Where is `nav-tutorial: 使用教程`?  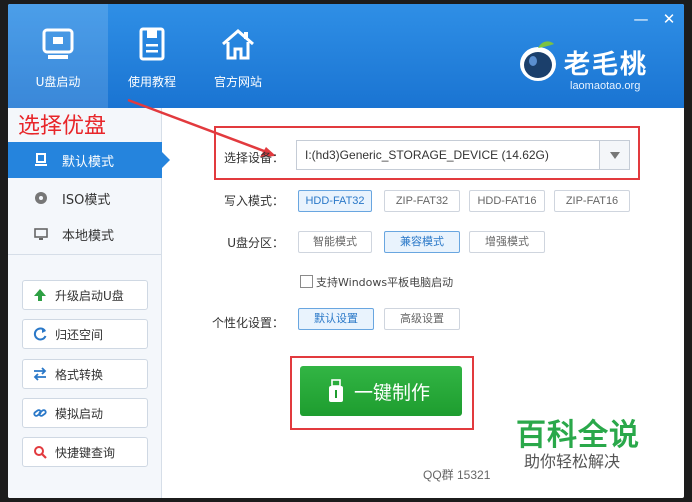
nav-tutorial: 使用教程 is located at coordinates (152, 56).